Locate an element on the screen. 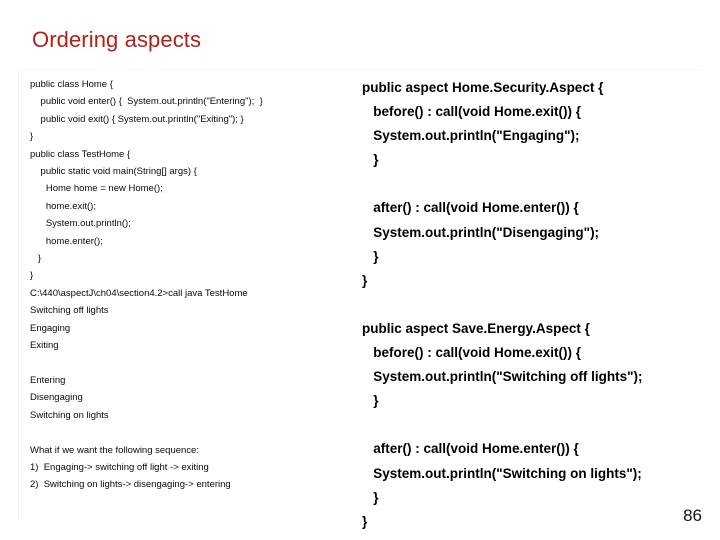 Image resolution: width=720 pixels, height=540 pixels. left-column-line: Exiting is located at coordinates (44, 346).